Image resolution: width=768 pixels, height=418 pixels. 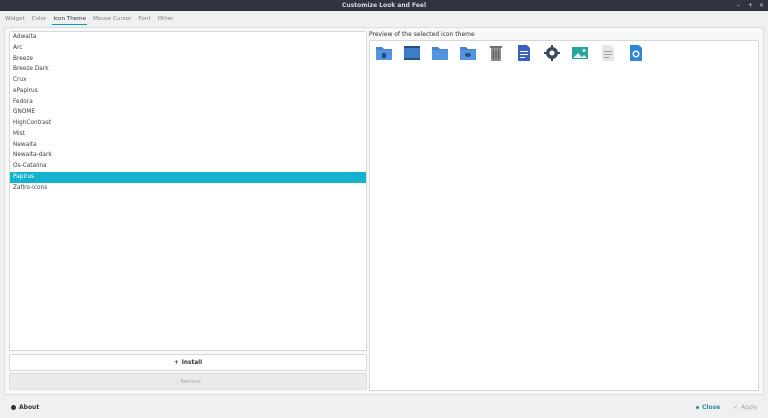 What do you see at coordinates (711, 407) in the screenshot?
I see `close-label: Close` at bounding box center [711, 407].